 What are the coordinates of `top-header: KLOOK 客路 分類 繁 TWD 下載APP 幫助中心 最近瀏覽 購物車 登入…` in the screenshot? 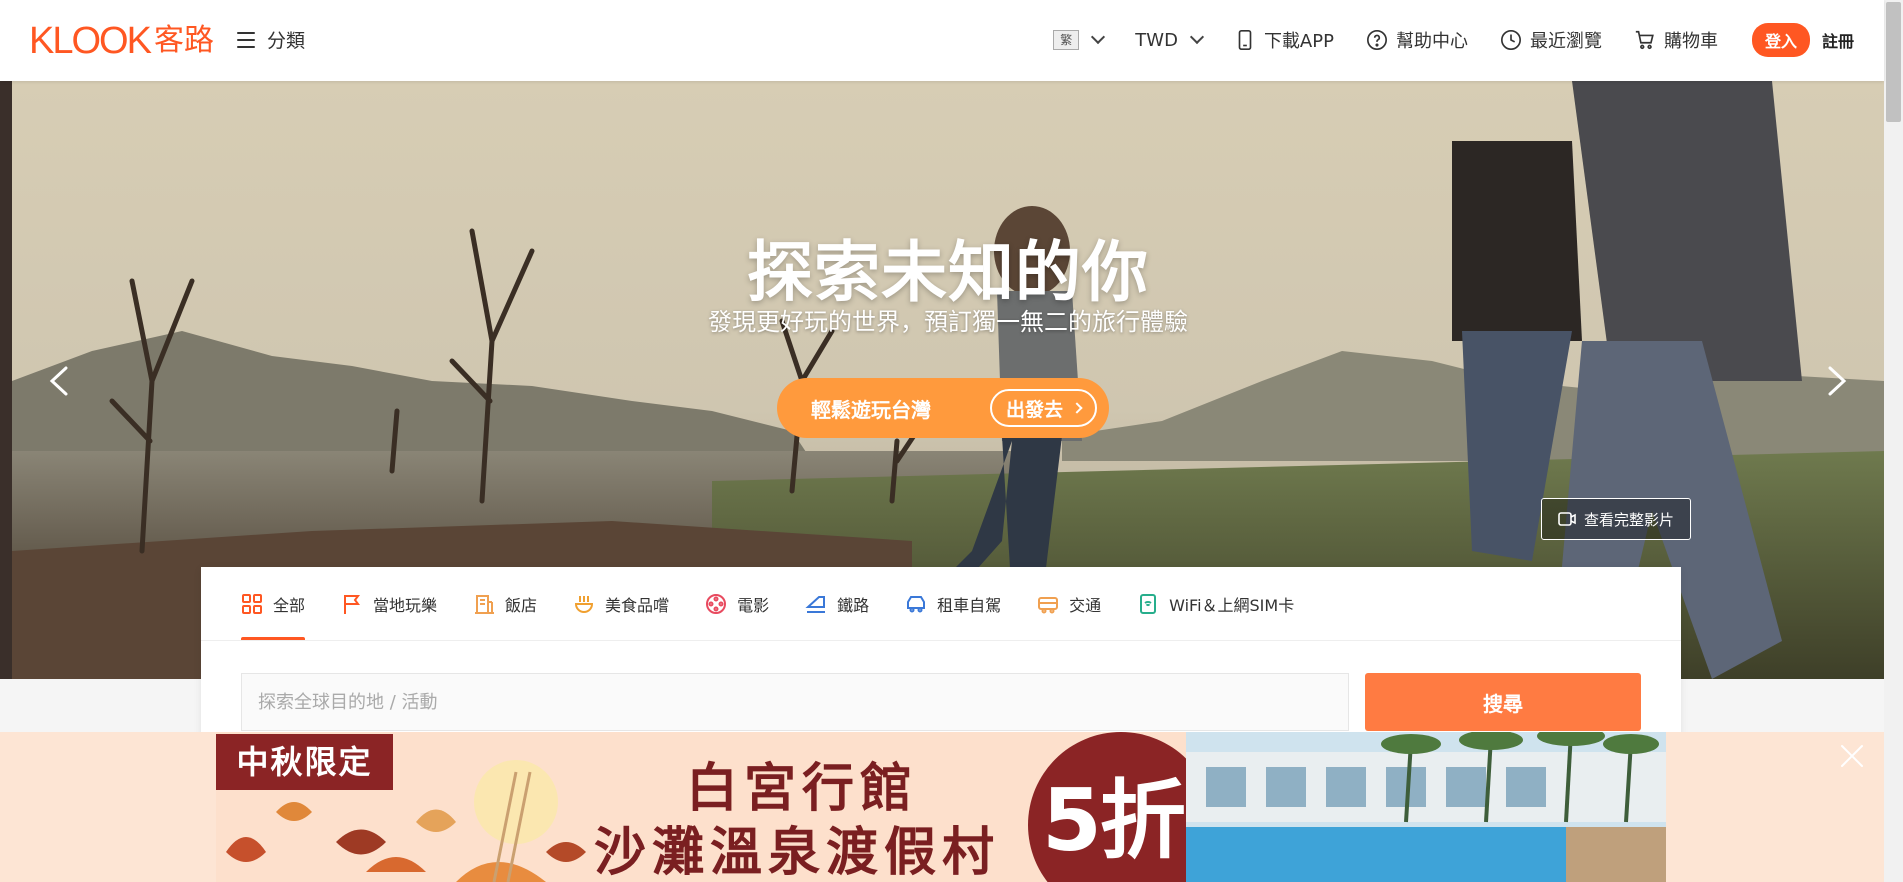 It's located at (942, 40).